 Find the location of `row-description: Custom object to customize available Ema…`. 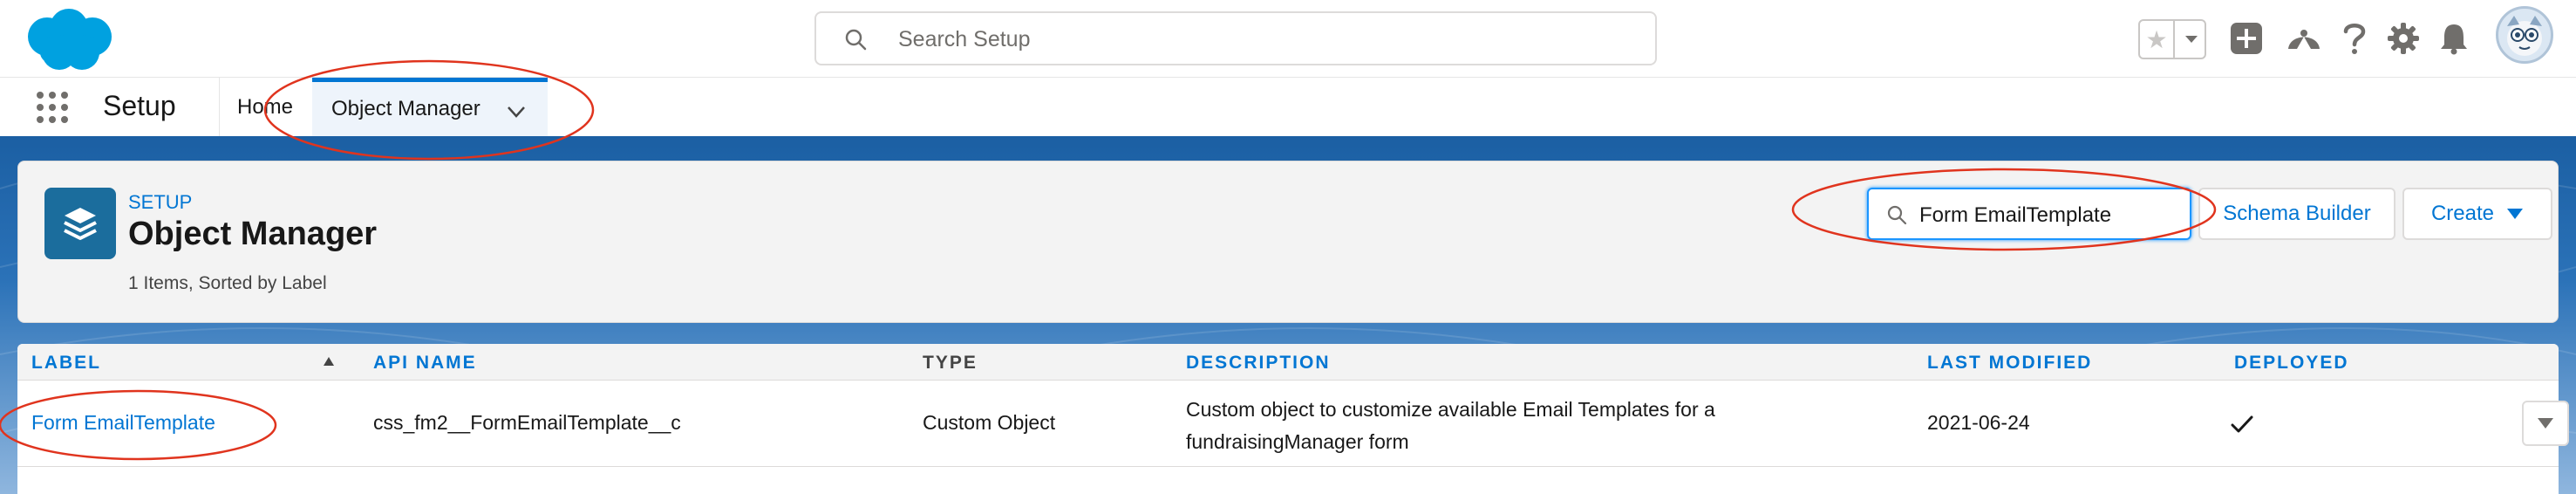

row-description: Custom object to customize available Ema… is located at coordinates (1450, 426).